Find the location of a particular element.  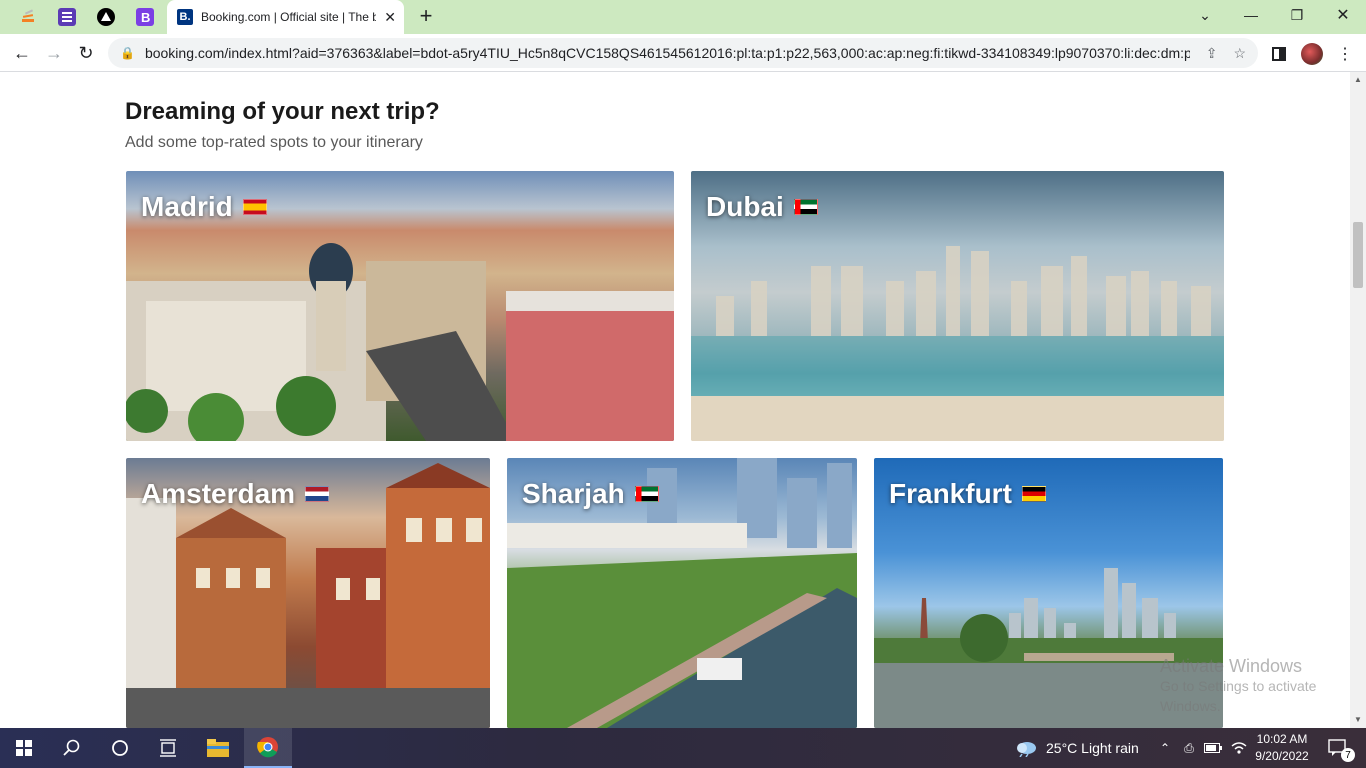

destination-card-madrid: Madrid is located at coordinates (400, 306).